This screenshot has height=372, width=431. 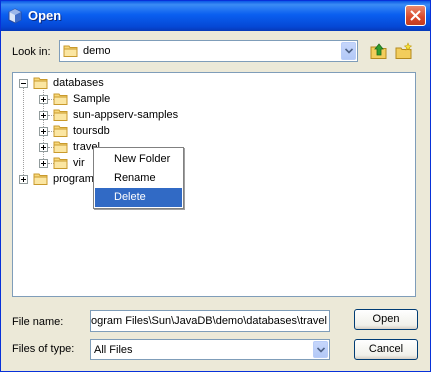 I want to click on window-title: Open, so click(x=45, y=15).